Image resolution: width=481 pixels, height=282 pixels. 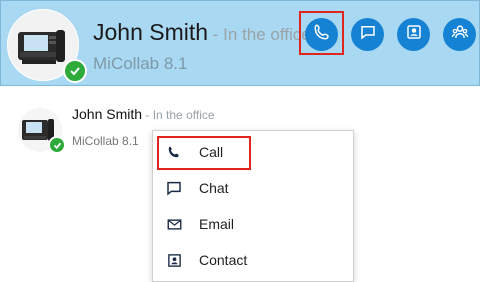 I want to click on chat-button, so click(x=367, y=34).